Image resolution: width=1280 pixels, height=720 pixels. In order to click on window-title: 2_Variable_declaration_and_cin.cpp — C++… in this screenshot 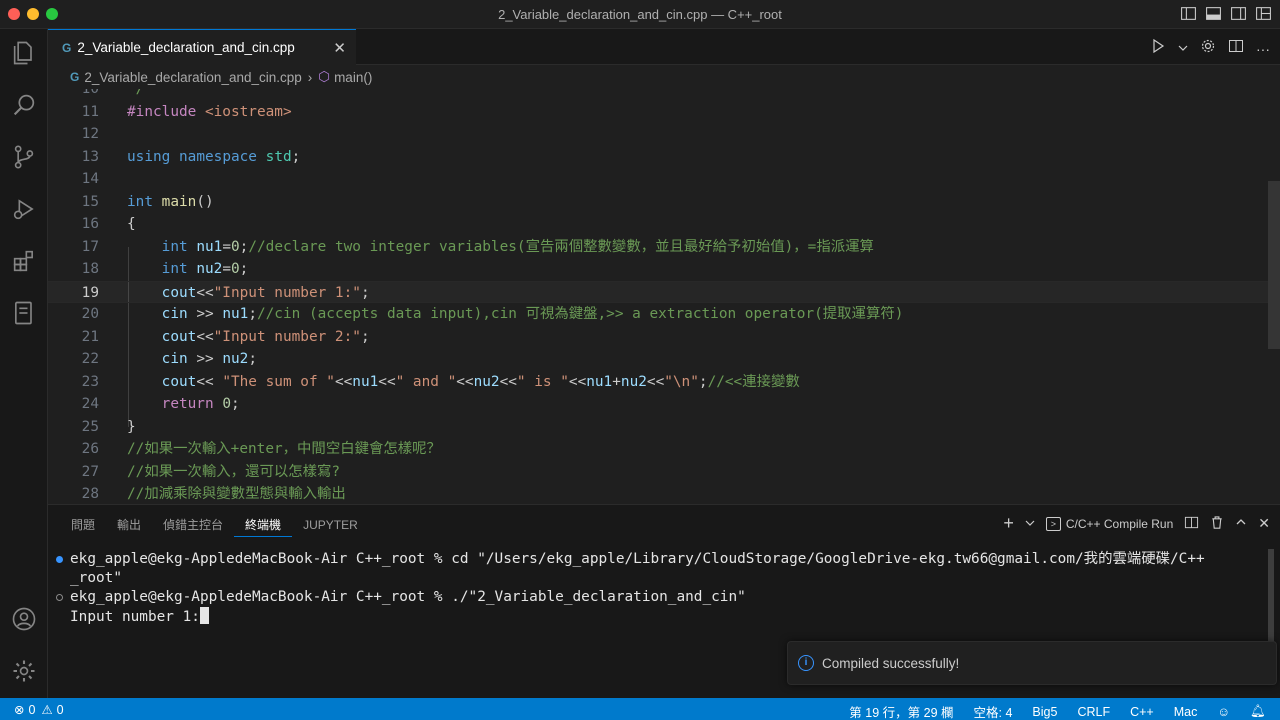, I will do `click(640, 14)`.